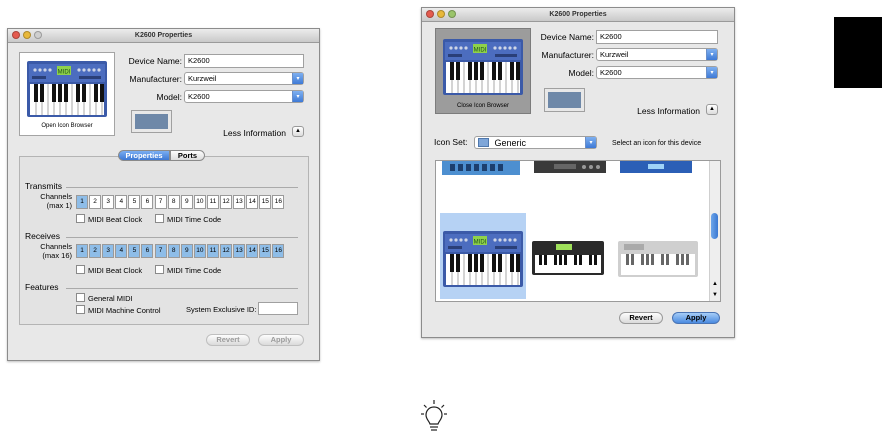 The image size is (882, 434). What do you see at coordinates (186, 251) in the screenshot?
I see `receive-channel-9: 9` at bounding box center [186, 251].